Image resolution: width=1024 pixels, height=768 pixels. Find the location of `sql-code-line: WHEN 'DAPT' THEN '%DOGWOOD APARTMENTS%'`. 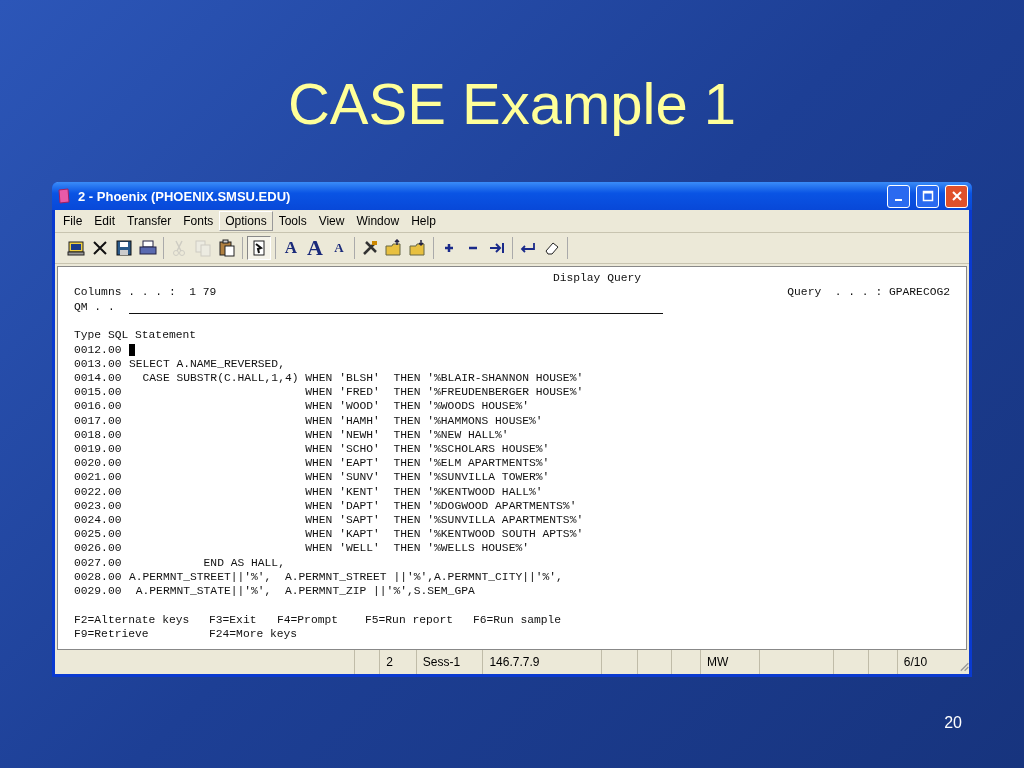

sql-code-line: WHEN 'DAPT' THEN '%DOGWOOD APARTMENTS%' is located at coordinates (440, 506).